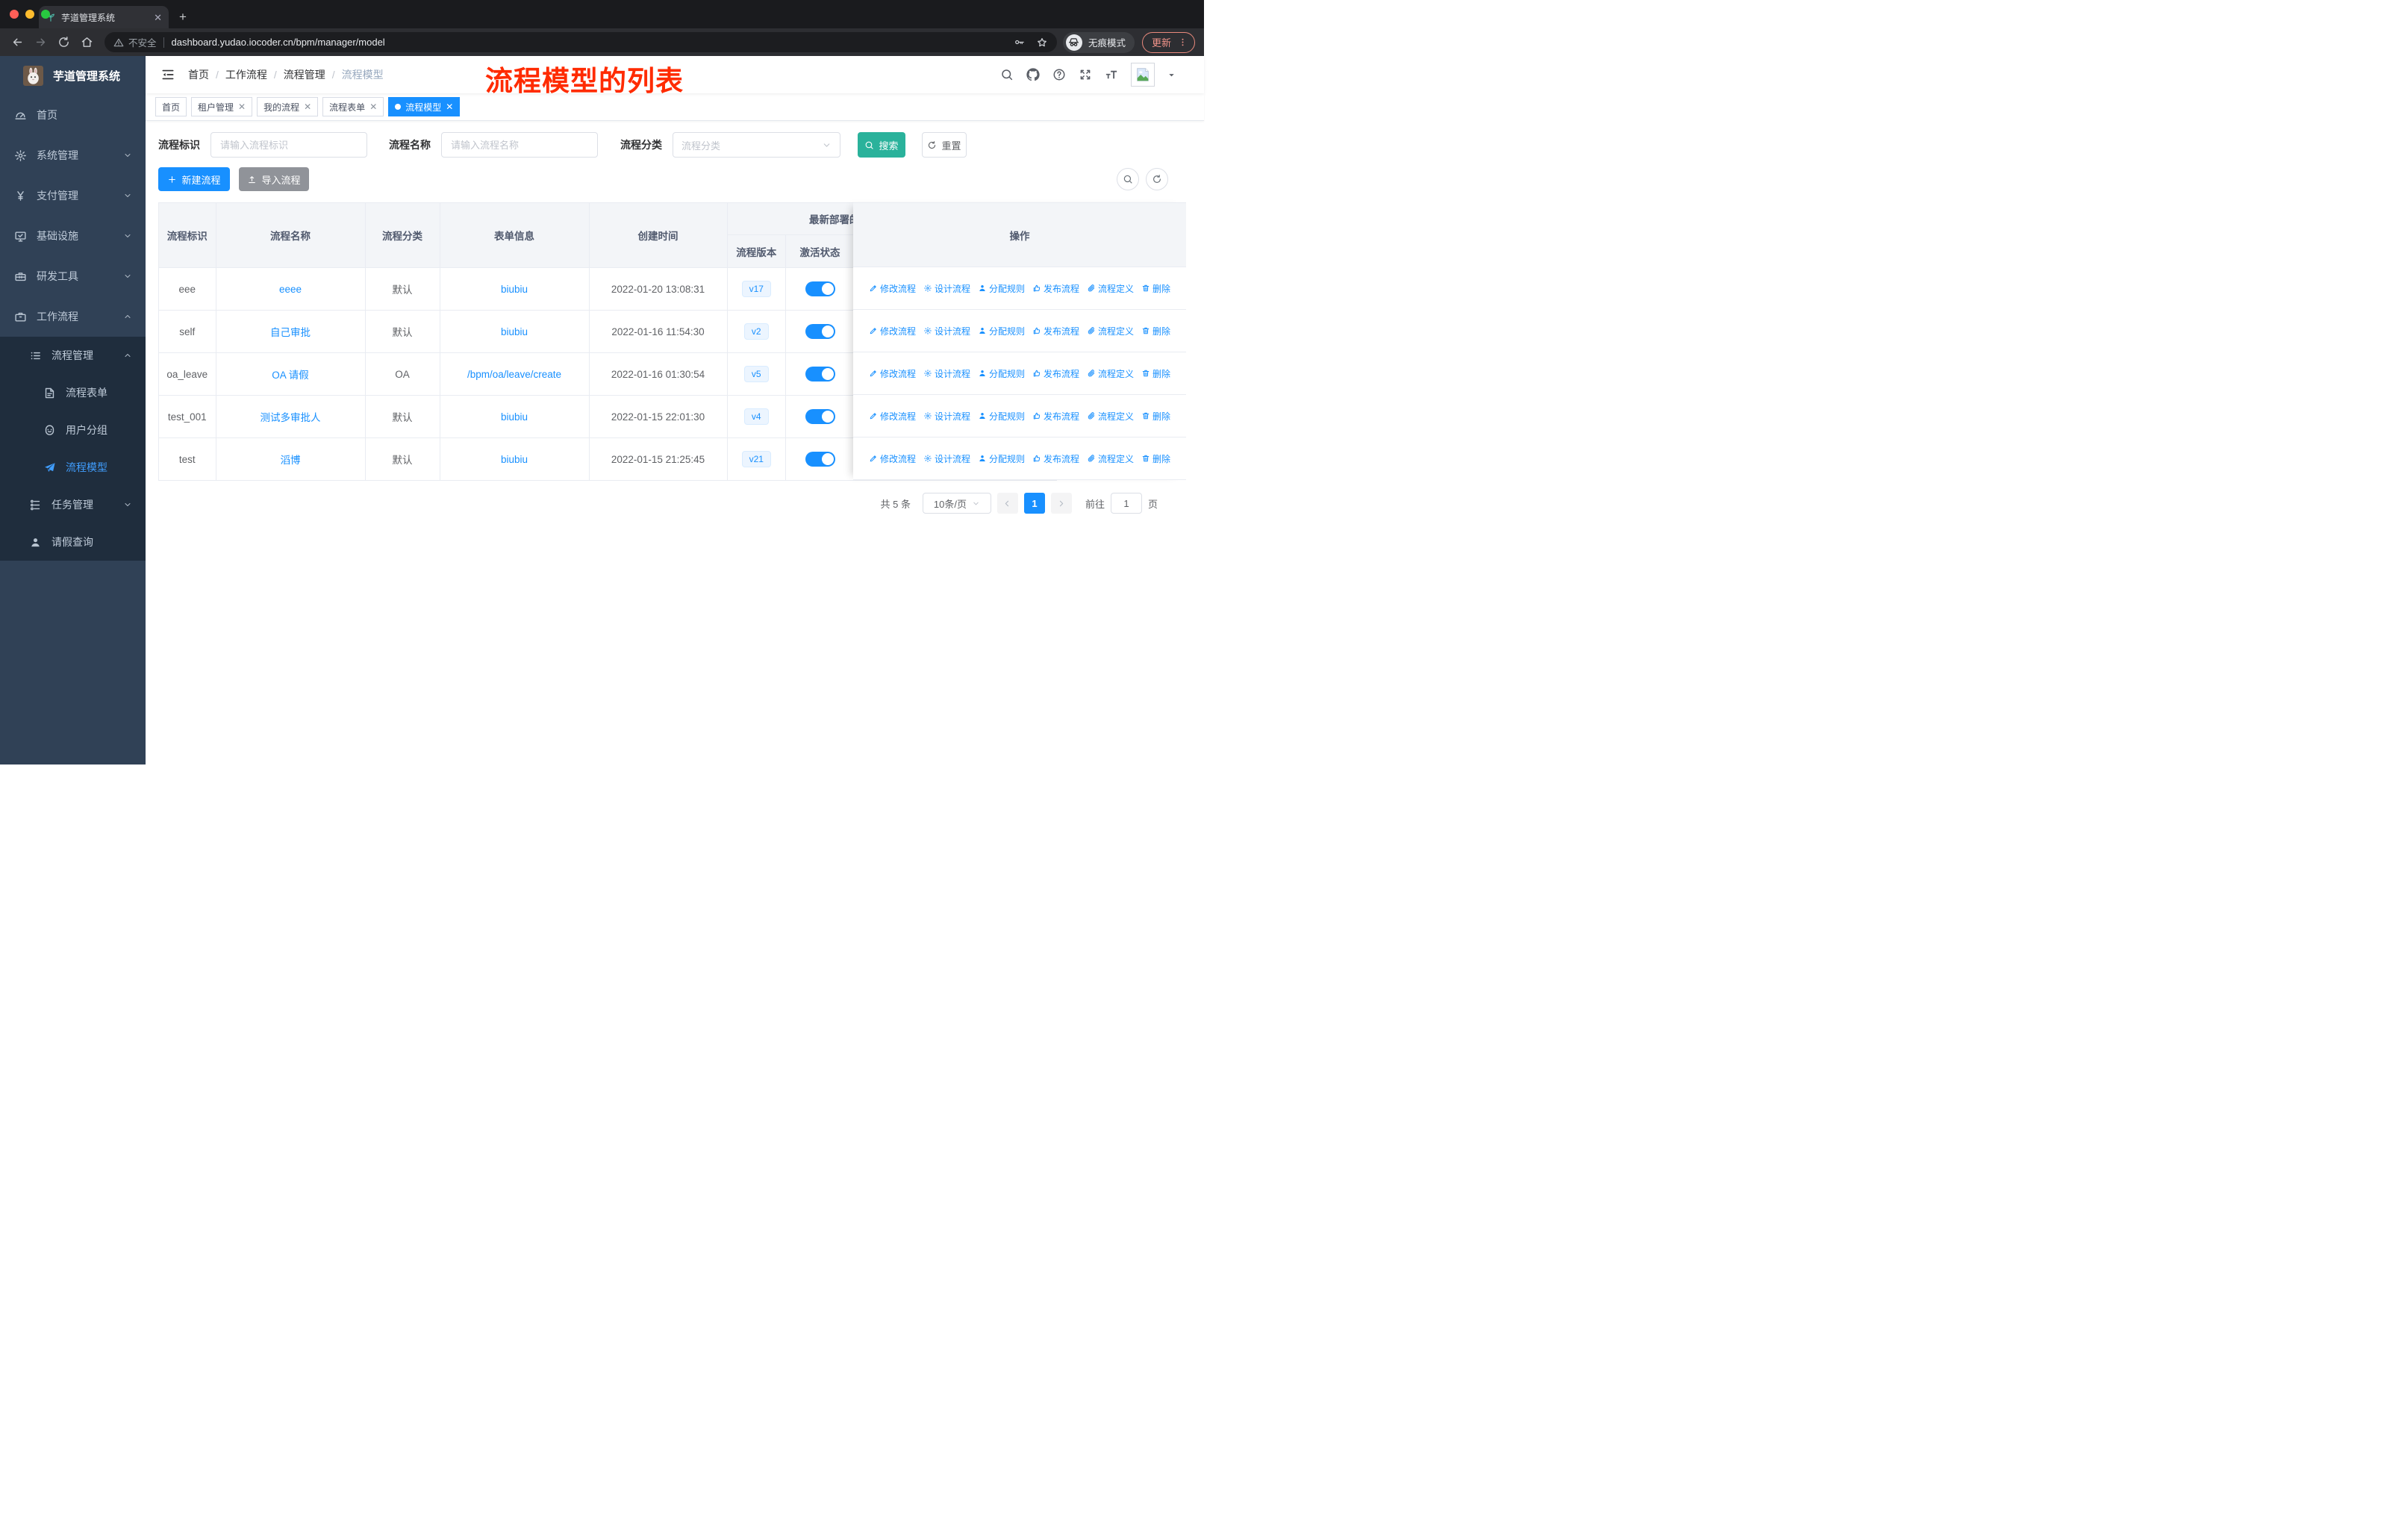 This screenshot has height=1529, width=2408. Describe the element at coordinates (1059, 74) in the screenshot. I see `help-icon` at that location.